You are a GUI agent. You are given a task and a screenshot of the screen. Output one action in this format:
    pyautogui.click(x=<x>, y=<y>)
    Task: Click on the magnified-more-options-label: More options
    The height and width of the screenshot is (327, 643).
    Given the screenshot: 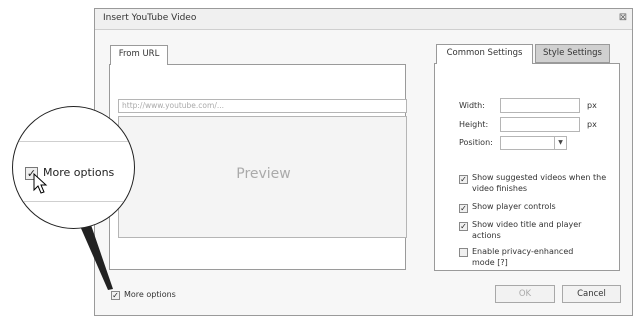 What is the action you would take?
    pyautogui.click(x=79, y=172)
    